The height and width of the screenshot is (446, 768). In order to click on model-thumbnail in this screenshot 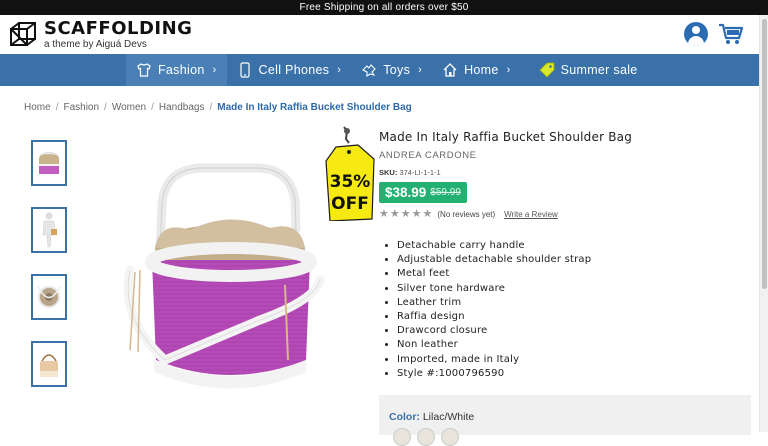, I will do `click(49, 230)`.